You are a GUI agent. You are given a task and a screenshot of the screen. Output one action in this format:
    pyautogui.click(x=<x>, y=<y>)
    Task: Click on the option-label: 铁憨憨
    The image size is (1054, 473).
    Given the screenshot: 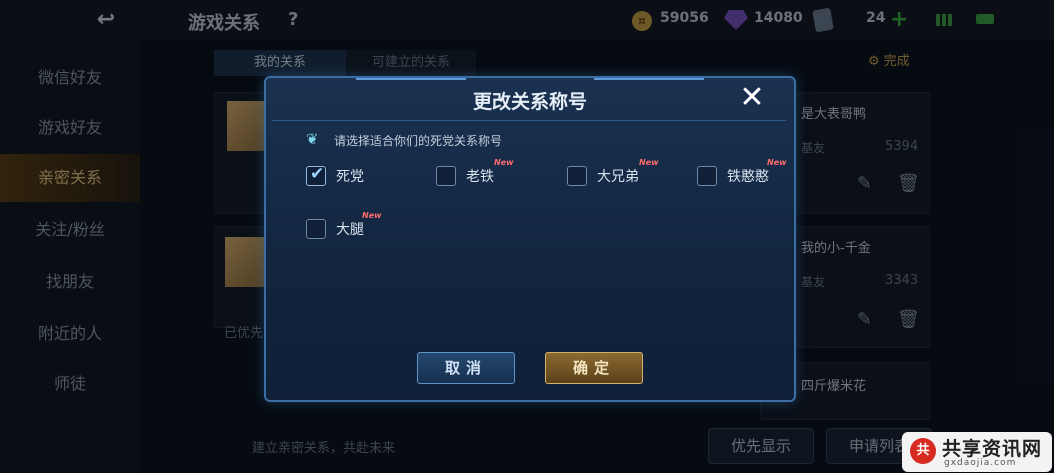 What is the action you would take?
    pyautogui.click(x=748, y=177)
    